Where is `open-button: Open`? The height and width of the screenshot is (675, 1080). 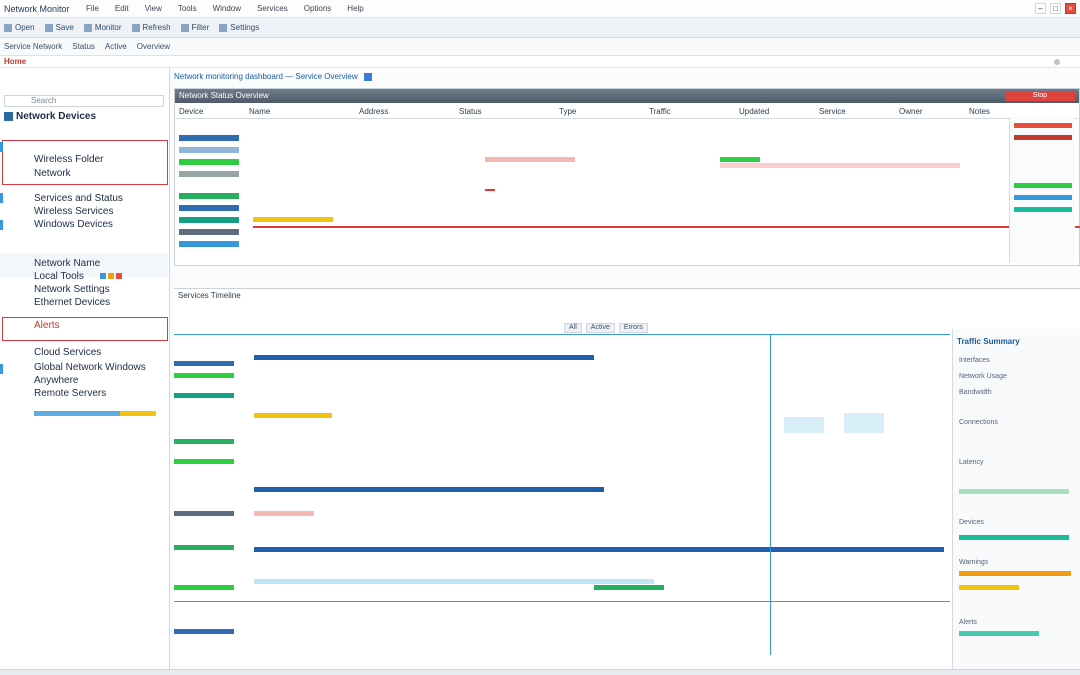 open-button: Open is located at coordinates (19, 27).